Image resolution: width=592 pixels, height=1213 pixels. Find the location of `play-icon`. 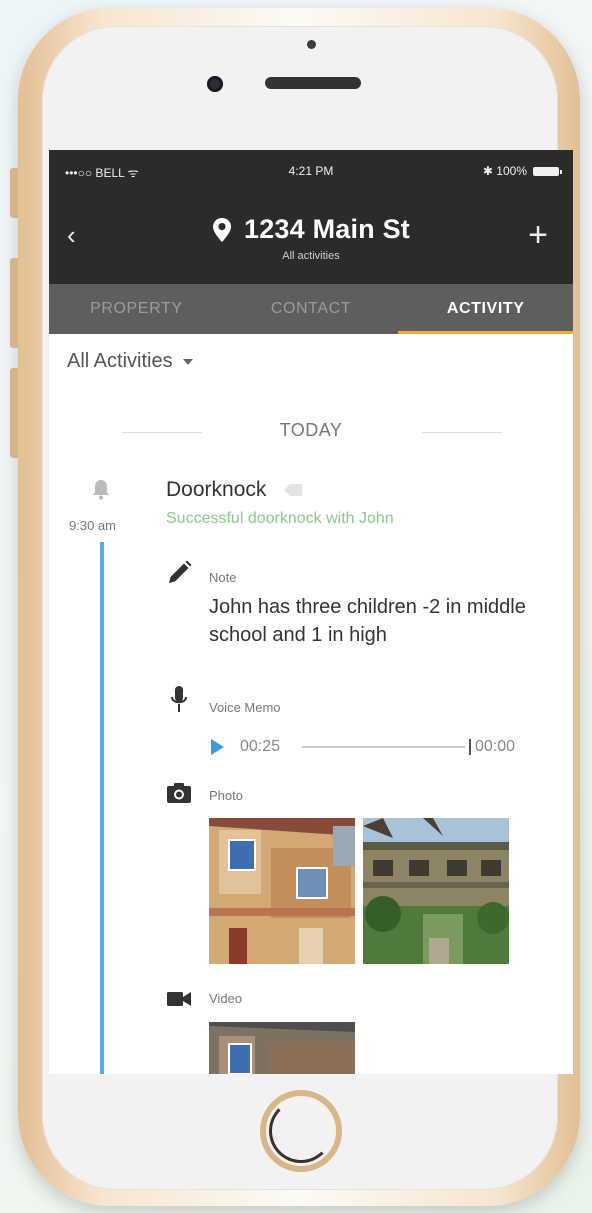

play-icon is located at coordinates (217, 747).